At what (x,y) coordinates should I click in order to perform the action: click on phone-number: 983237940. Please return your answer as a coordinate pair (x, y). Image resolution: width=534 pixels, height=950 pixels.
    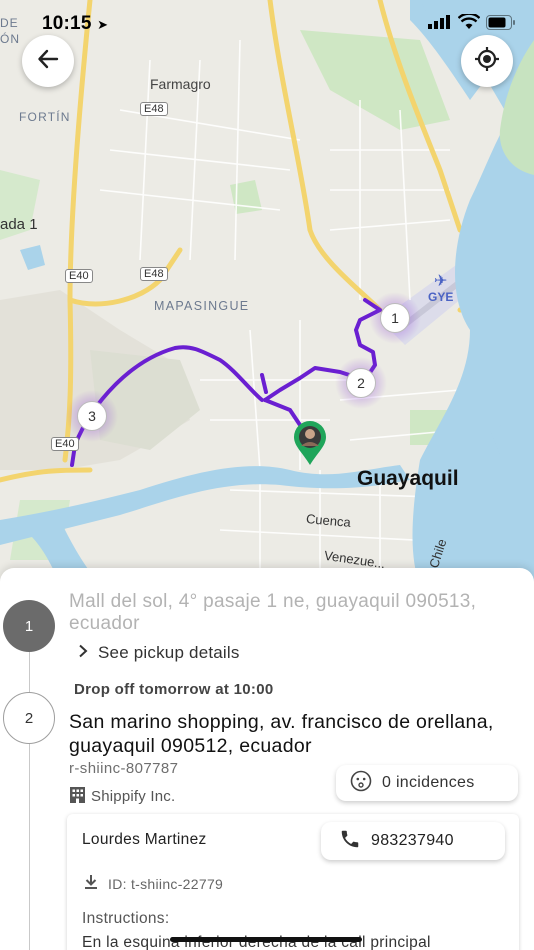
    Looking at the image, I should click on (412, 840).